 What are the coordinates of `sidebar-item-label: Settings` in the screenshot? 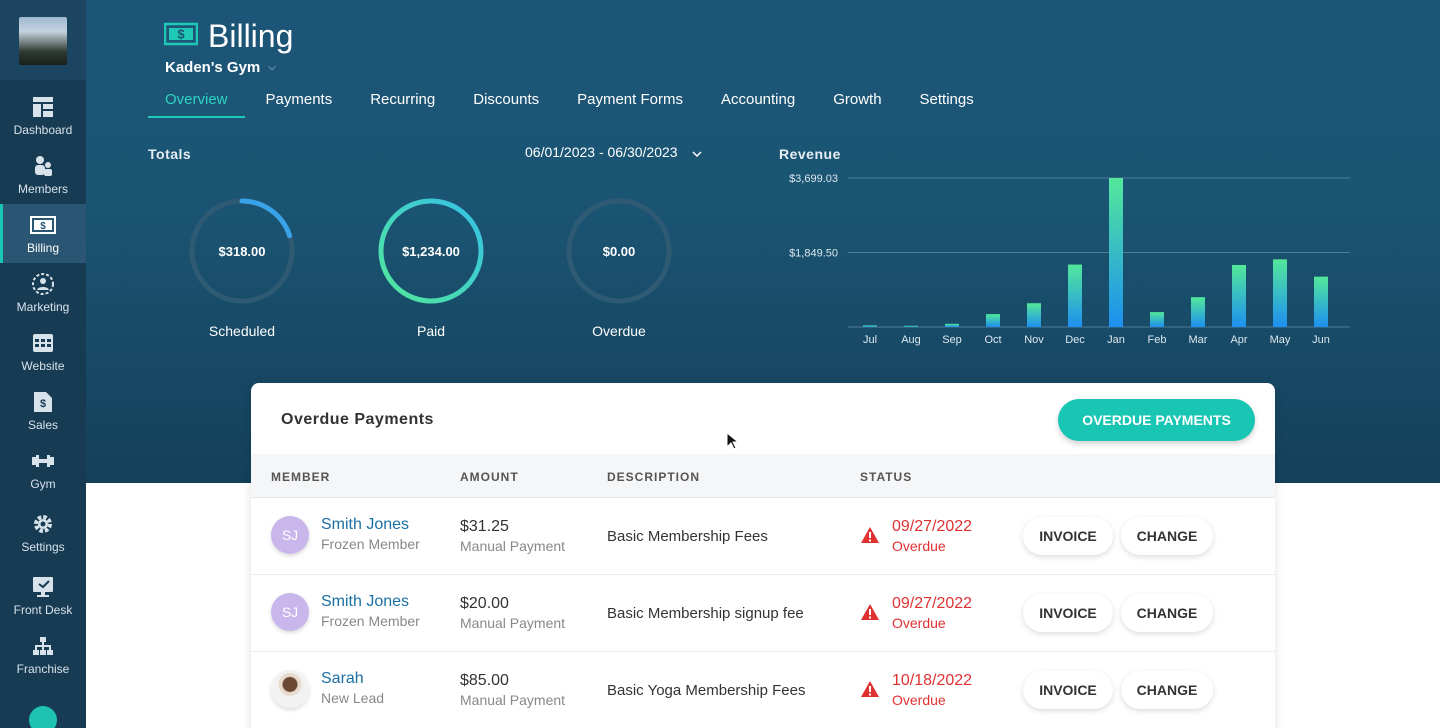 It's located at (43, 547).